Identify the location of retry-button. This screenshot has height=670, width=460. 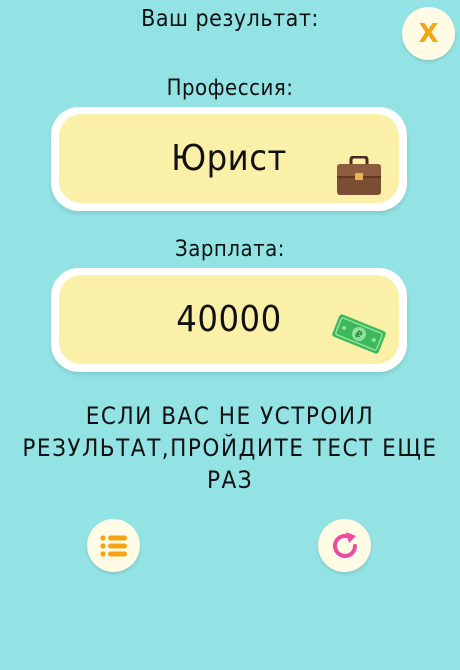
(344, 545).